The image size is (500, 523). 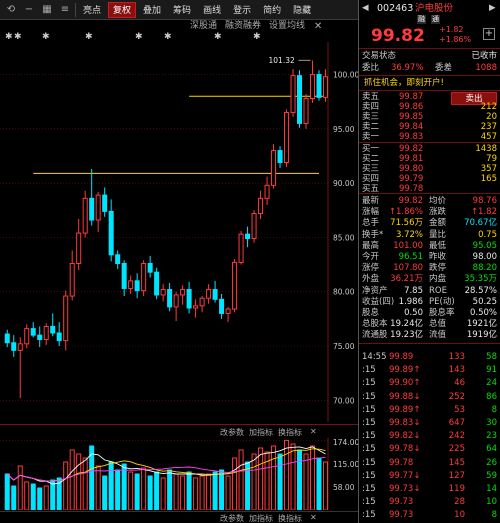 What do you see at coordinates (429, 35) in the screenshot?
I see `price-block: 99.82 +1.82 +1.86% +` at bounding box center [429, 35].